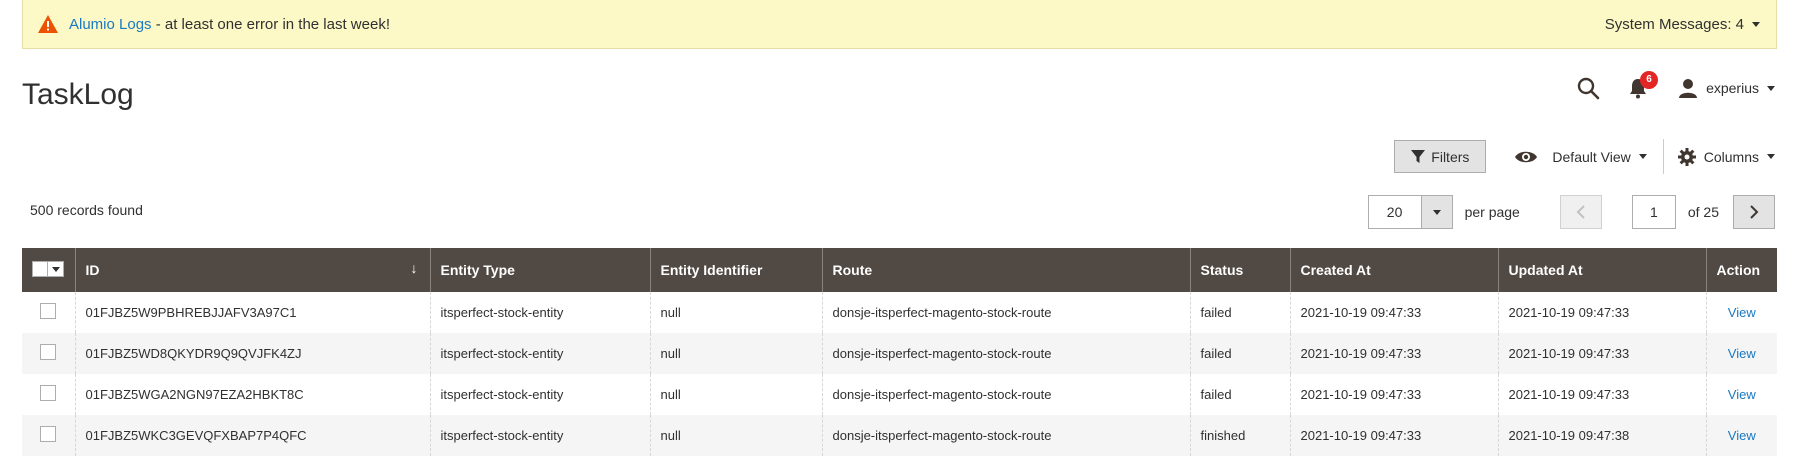  What do you see at coordinates (1649, 80) in the screenshot?
I see `notification-count-badge: 6` at bounding box center [1649, 80].